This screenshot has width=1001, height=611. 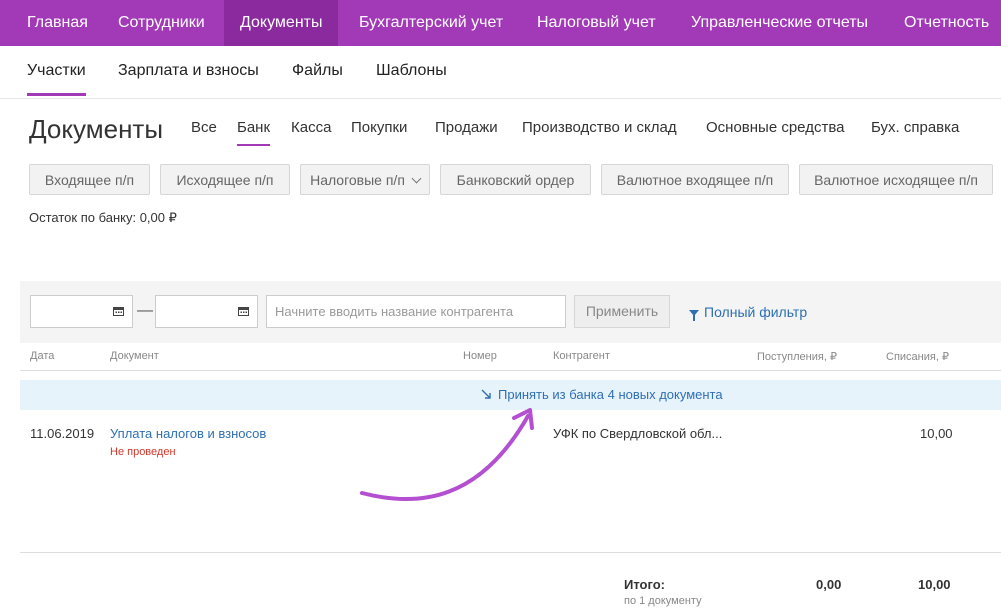 What do you see at coordinates (254, 132) in the screenshot?
I see `tab-bank: Банк` at bounding box center [254, 132].